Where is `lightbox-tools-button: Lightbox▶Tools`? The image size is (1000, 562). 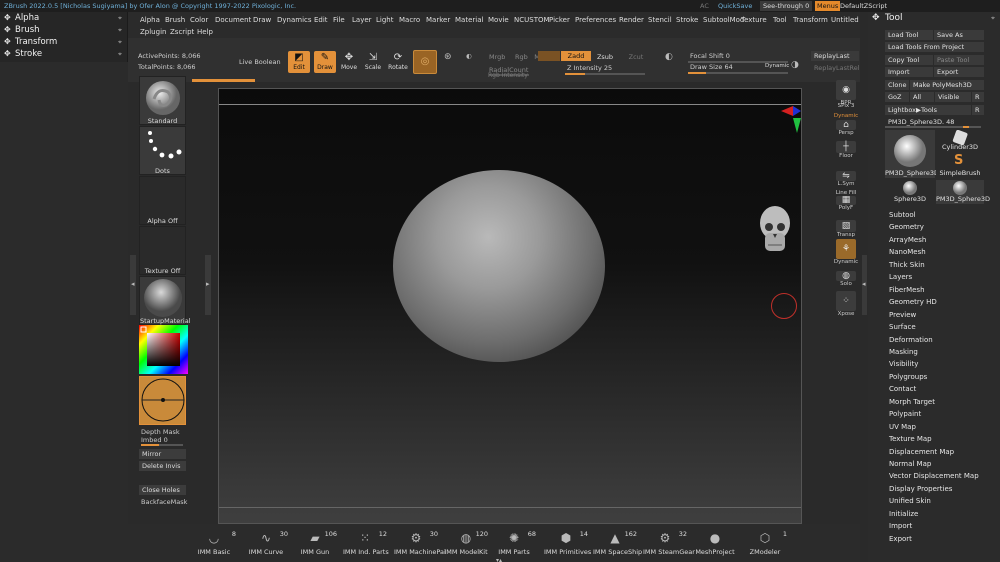
lightbox-tools-button: Lightbox▶Tools is located at coordinates (928, 110).